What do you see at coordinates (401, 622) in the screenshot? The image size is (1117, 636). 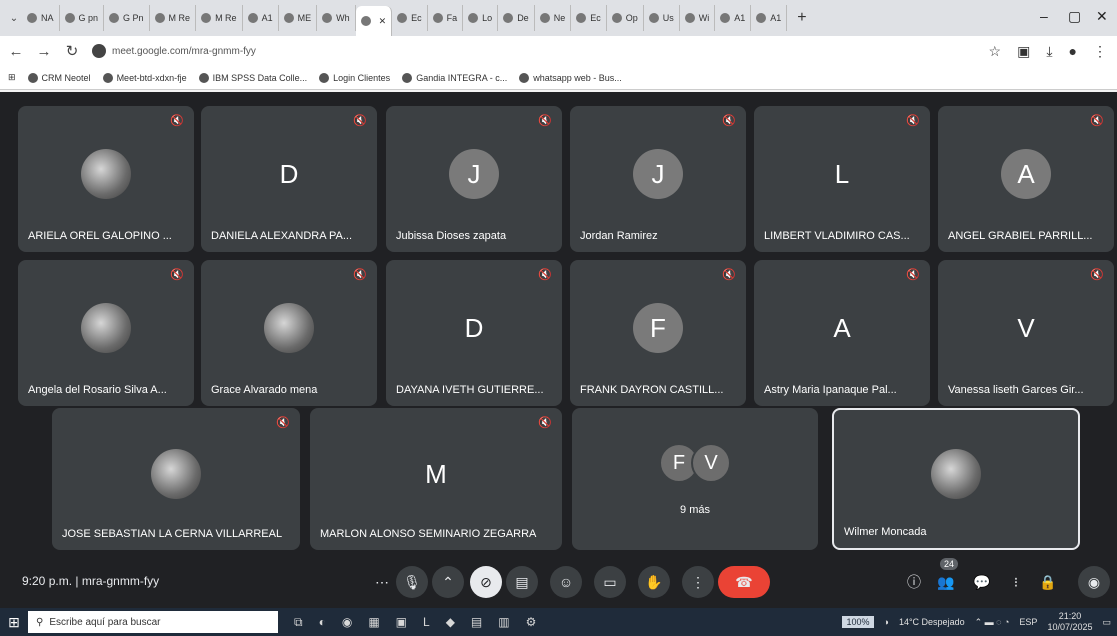 I see `app-icon: ▣` at bounding box center [401, 622].